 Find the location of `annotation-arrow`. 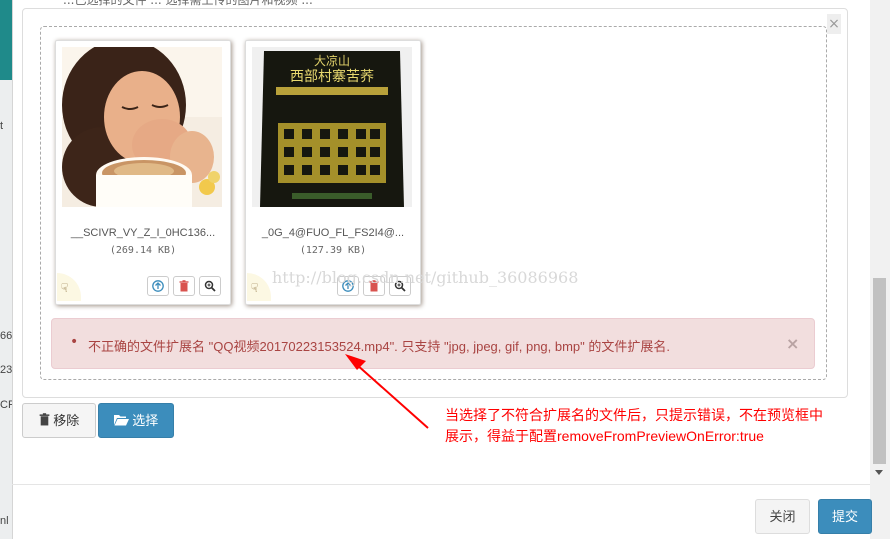

annotation-arrow is located at coordinates (387, 391).